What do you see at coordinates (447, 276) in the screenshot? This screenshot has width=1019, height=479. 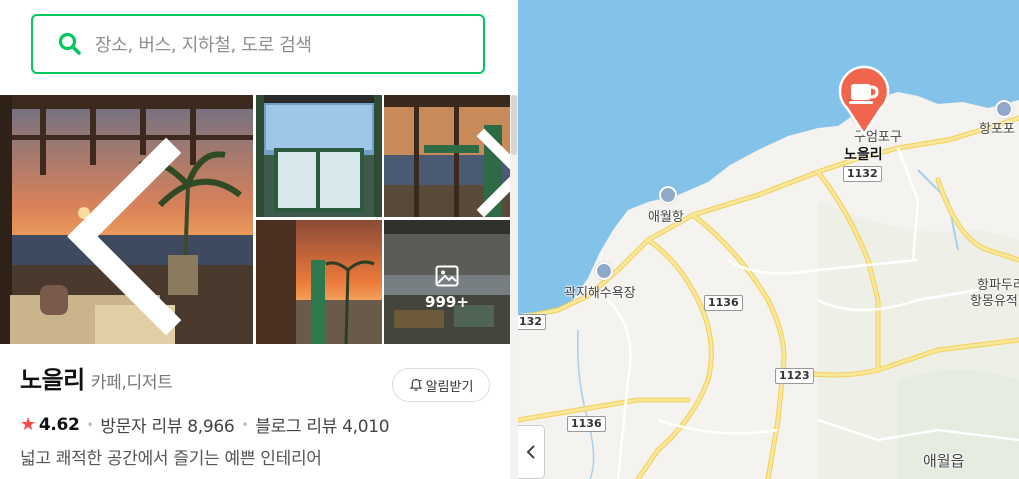 I see `image-icon` at bounding box center [447, 276].